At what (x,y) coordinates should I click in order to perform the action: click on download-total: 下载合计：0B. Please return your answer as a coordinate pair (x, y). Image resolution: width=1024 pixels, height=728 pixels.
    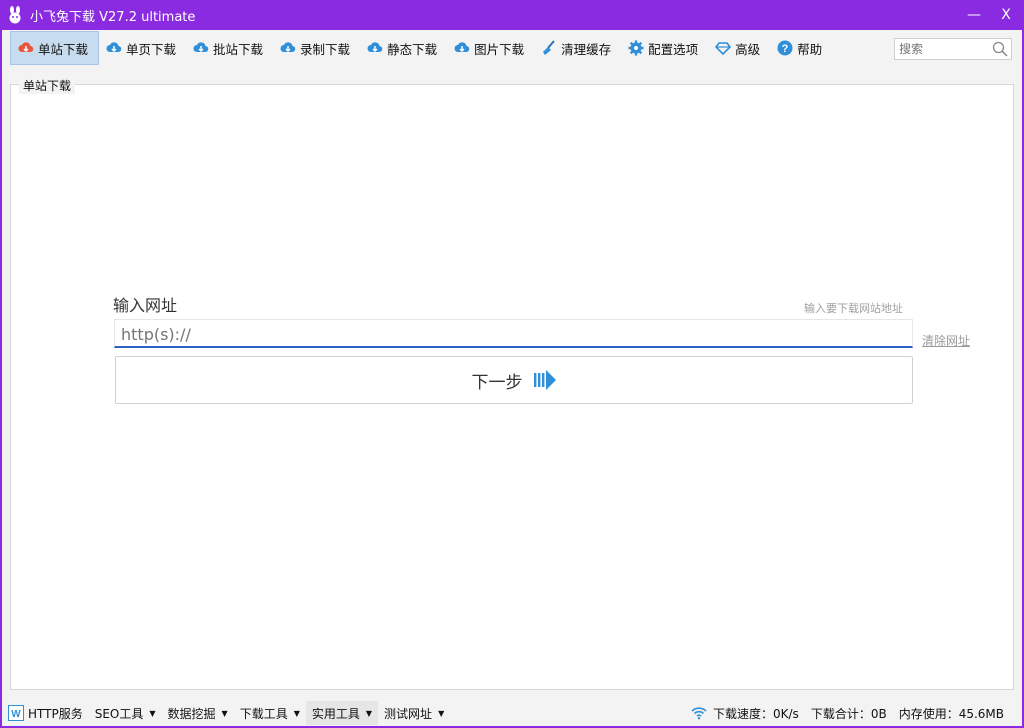
    Looking at the image, I should click on (848, 713).